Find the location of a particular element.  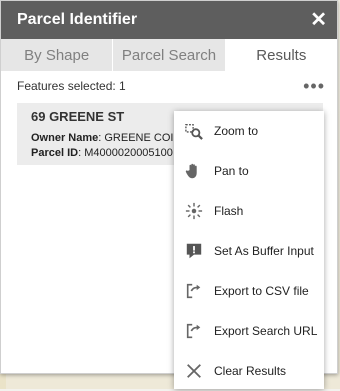

buffer-alert-icon is located at coordinates (194, 251).